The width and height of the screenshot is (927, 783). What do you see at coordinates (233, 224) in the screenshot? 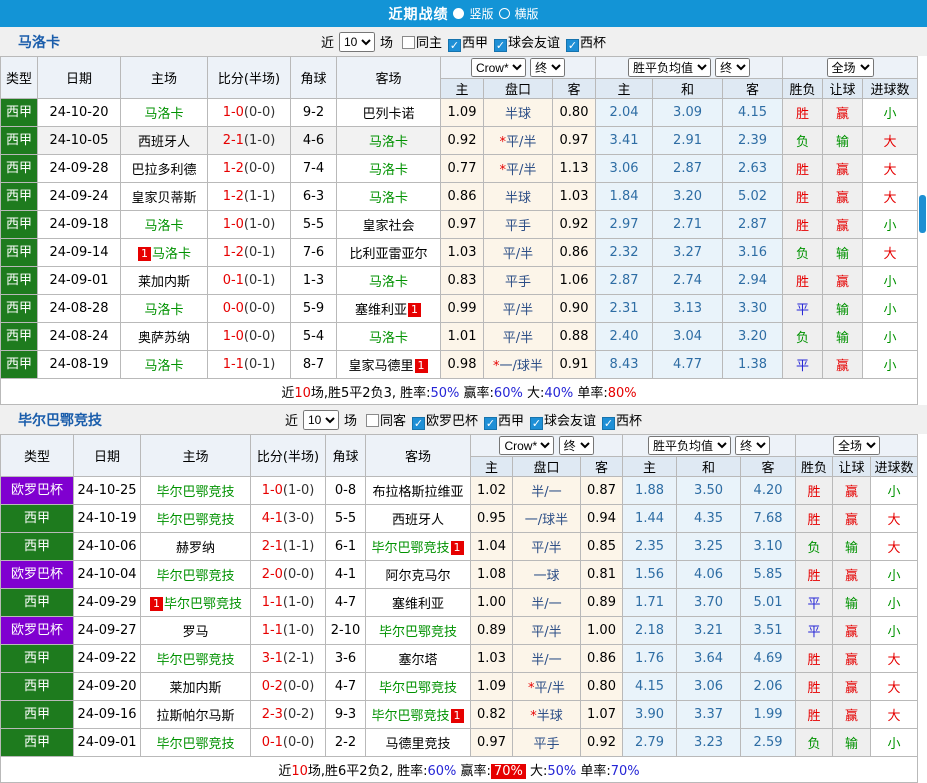
I see `fulltime-score: 1-0` at bounding box center [233, 224].